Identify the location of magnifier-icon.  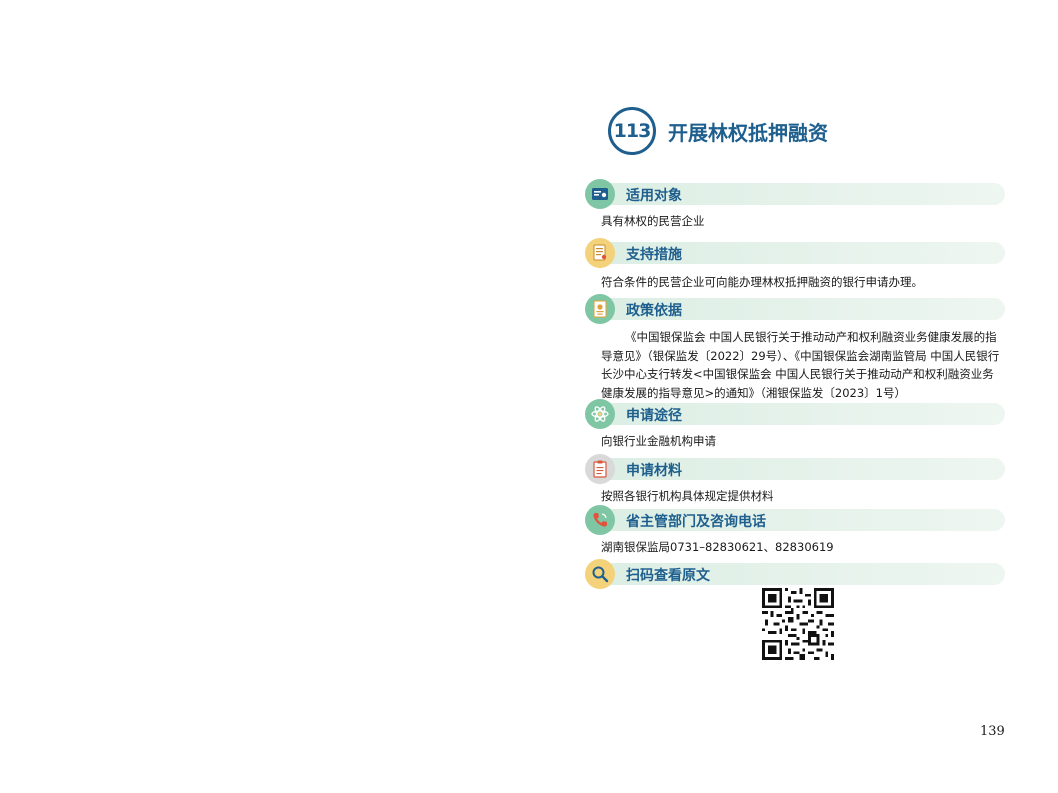
(600, 574).